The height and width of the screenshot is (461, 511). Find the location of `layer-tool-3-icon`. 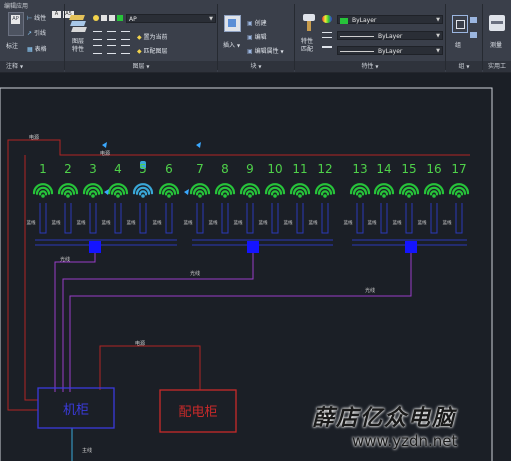

layer-tool-3-icon is located at coordinates (125, 35).